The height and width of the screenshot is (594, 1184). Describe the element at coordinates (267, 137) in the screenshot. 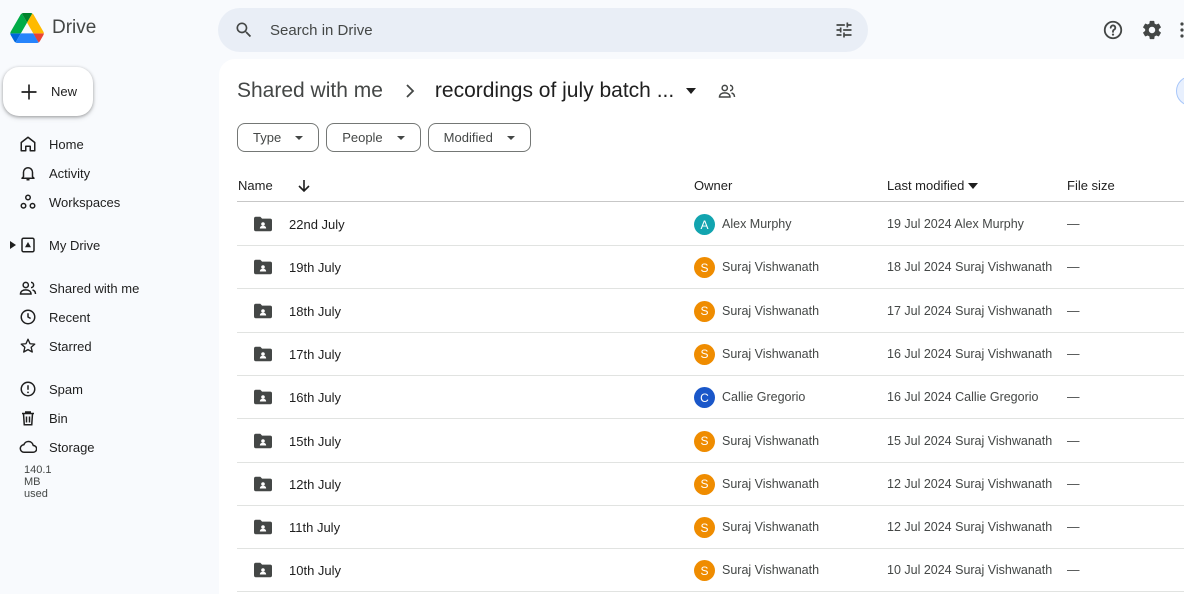

I see `chip-label: Type` at that location.